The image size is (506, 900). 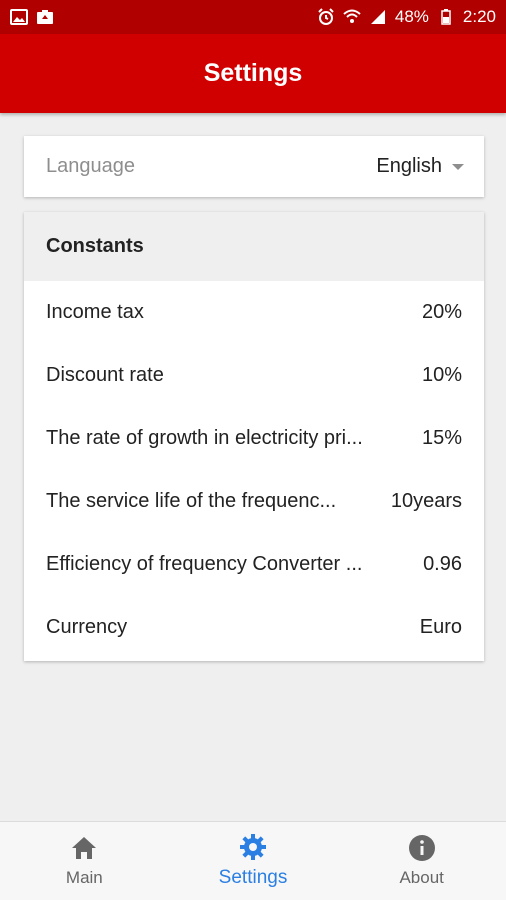 What do you see at coordinates (105, 375) in the screenshot?
I see `constant-label: Discount rate` at bounding box center [105, 375].